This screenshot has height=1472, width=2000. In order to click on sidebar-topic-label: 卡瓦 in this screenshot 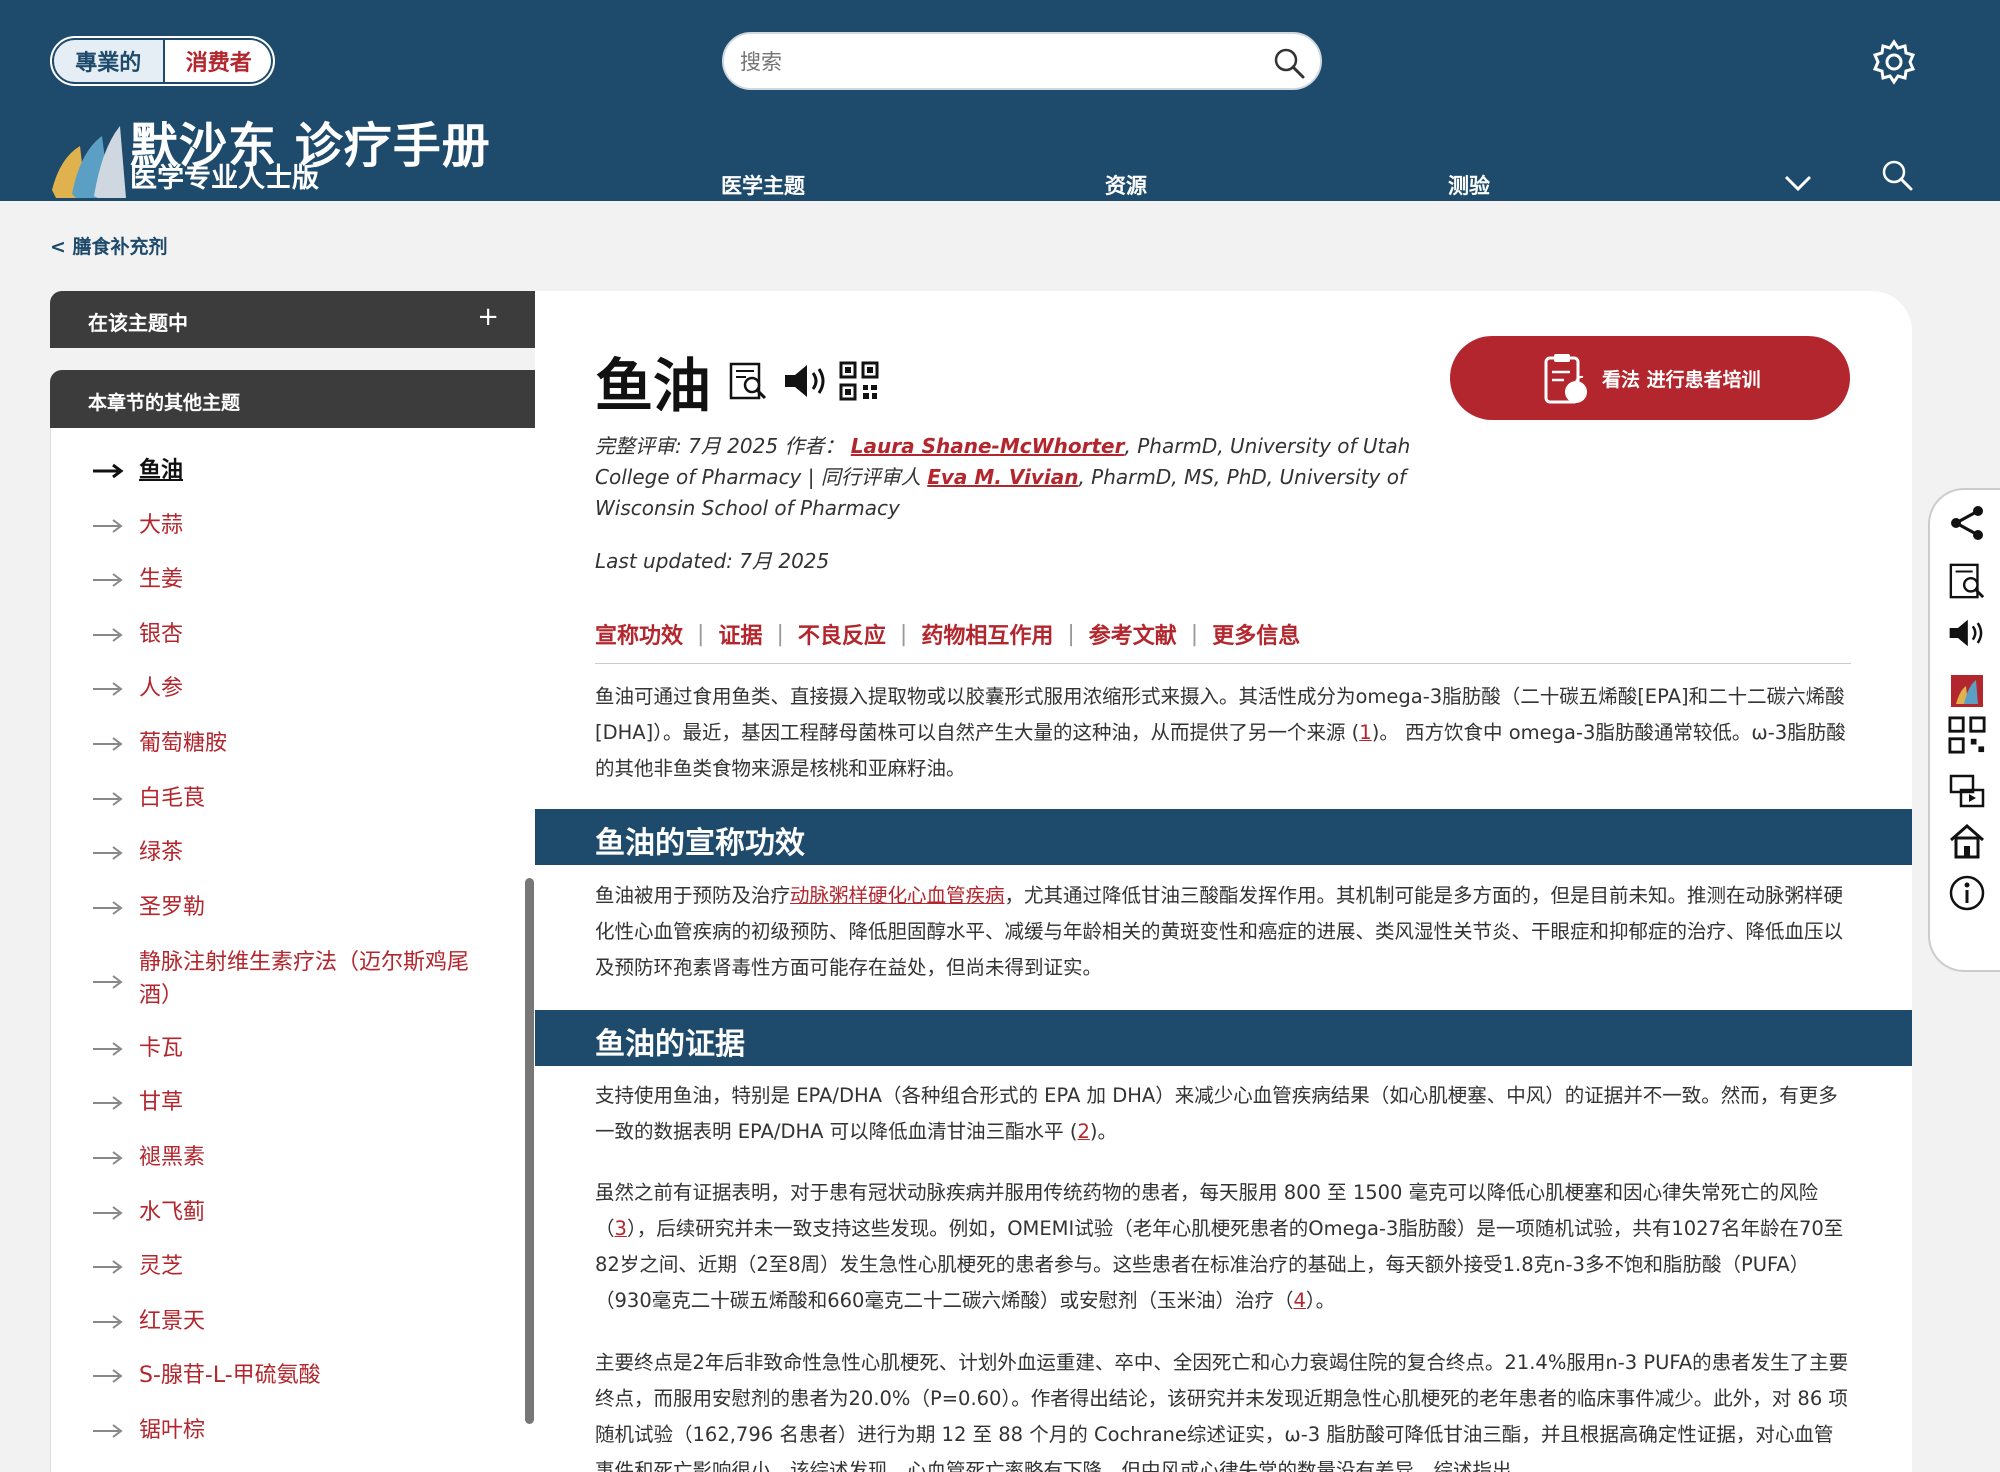, I will do `click(161, 1048)`.